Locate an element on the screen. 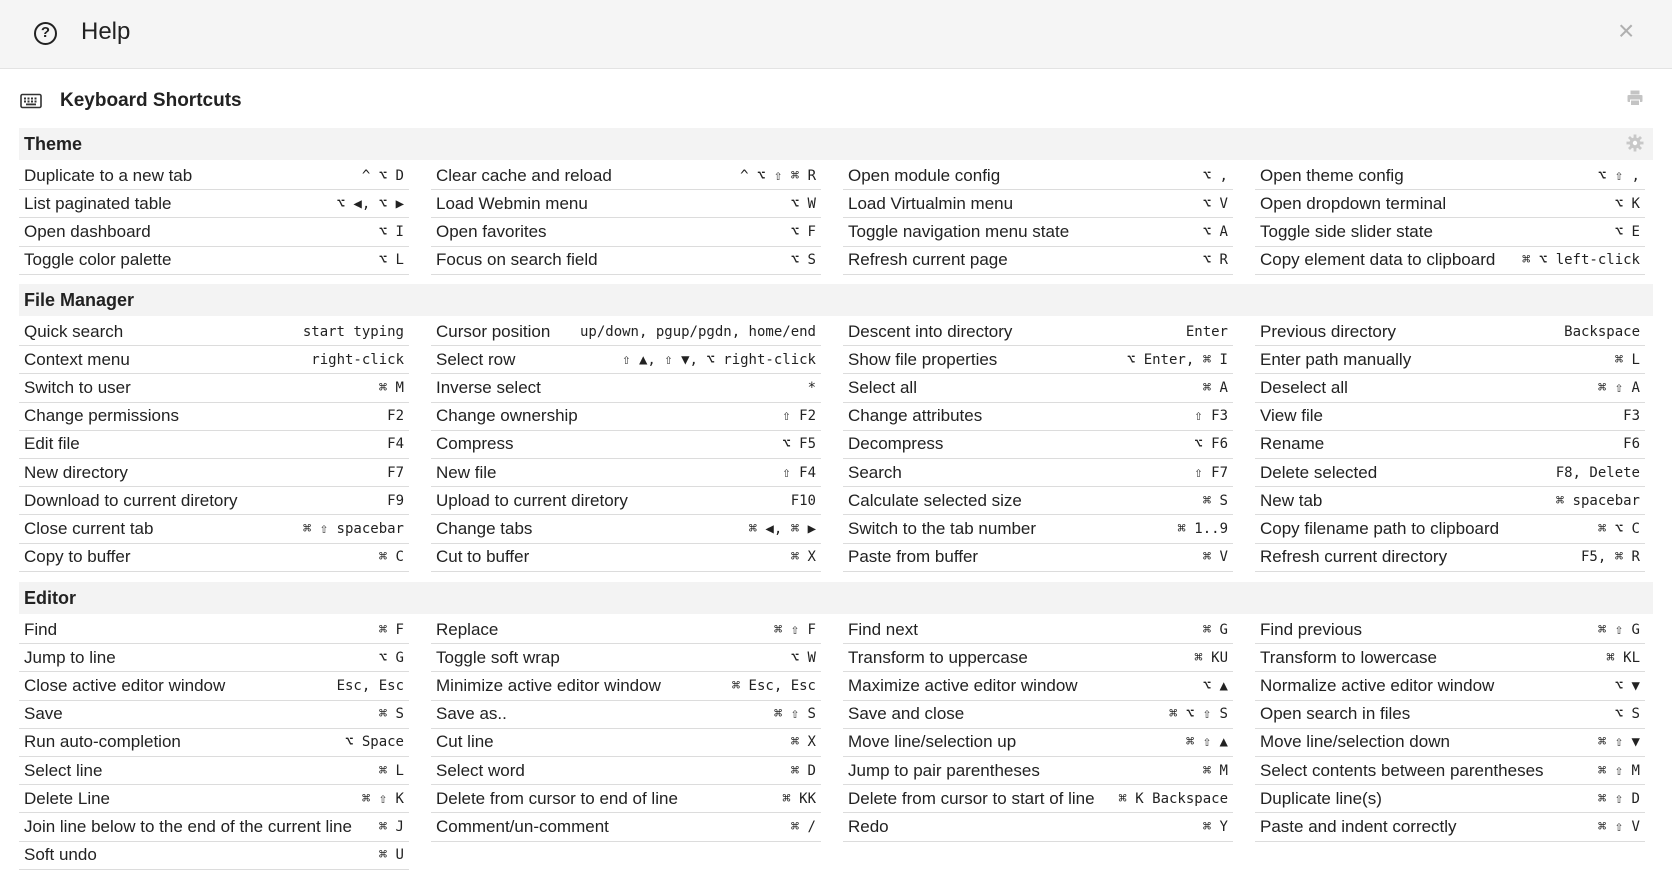  shortcut-keys: F9 is located at coordinates (395, 500).